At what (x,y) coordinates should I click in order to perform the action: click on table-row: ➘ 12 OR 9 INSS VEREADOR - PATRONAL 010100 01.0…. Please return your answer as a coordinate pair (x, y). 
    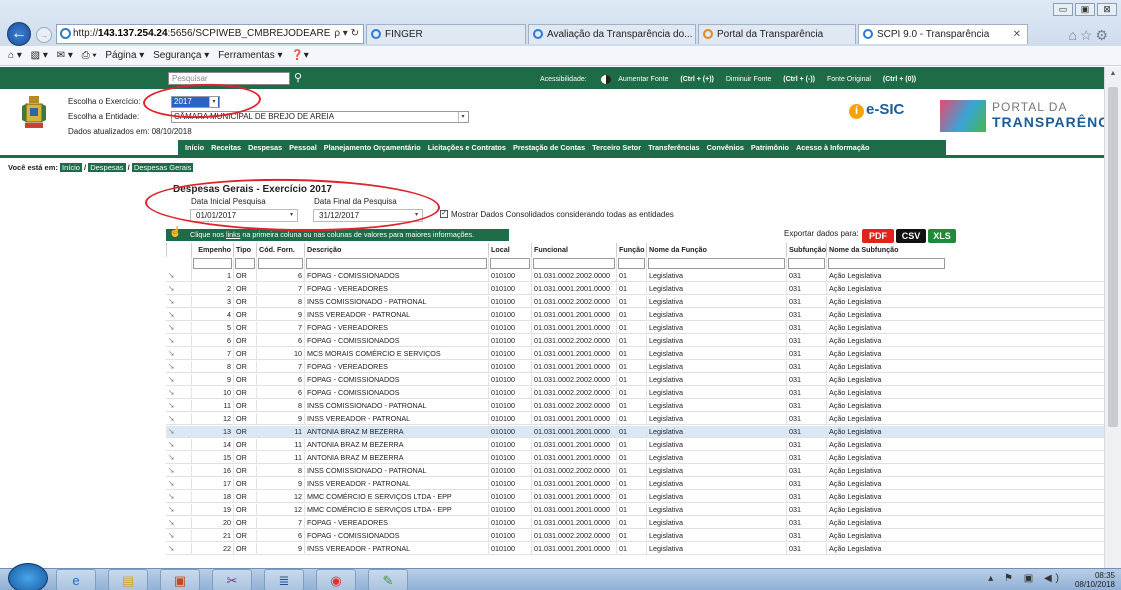
    Looking at the image, I should click on (635, 419).